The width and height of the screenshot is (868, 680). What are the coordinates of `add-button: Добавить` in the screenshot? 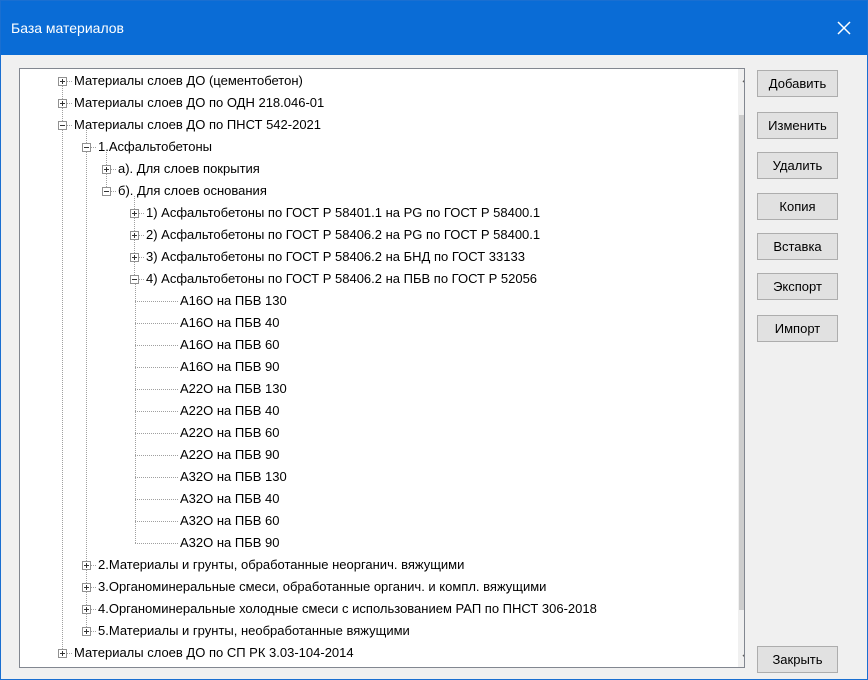 It's located at (797, 83).